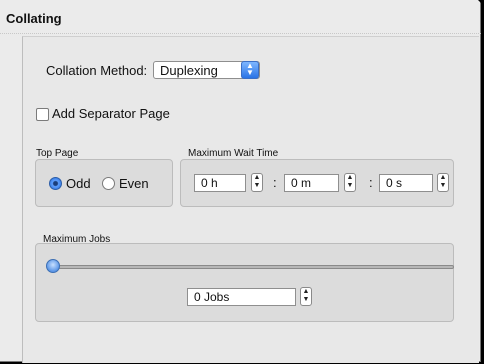 The image size is (484, 364). I want to click on add-separator-label: Add Separator Page, so click(111, 113).